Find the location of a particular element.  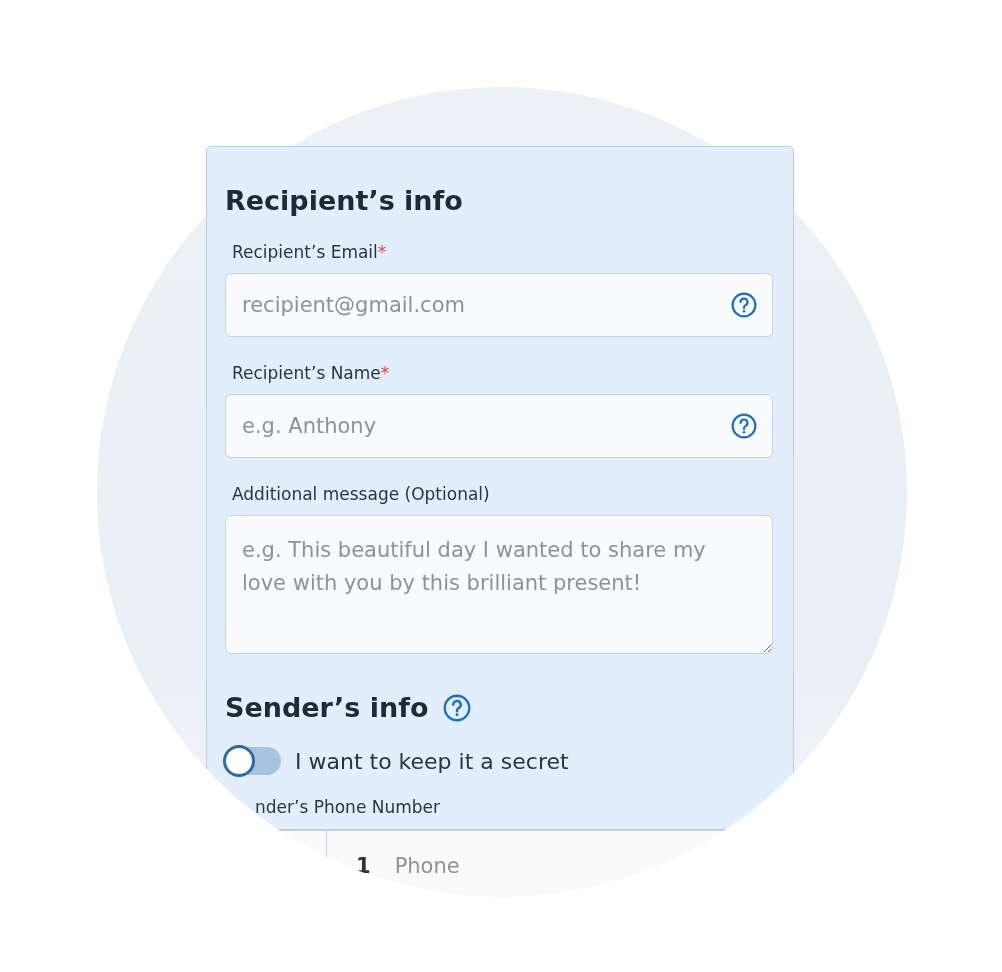

input-field: recipient@gmail.com is located at coordinates (499, 305).